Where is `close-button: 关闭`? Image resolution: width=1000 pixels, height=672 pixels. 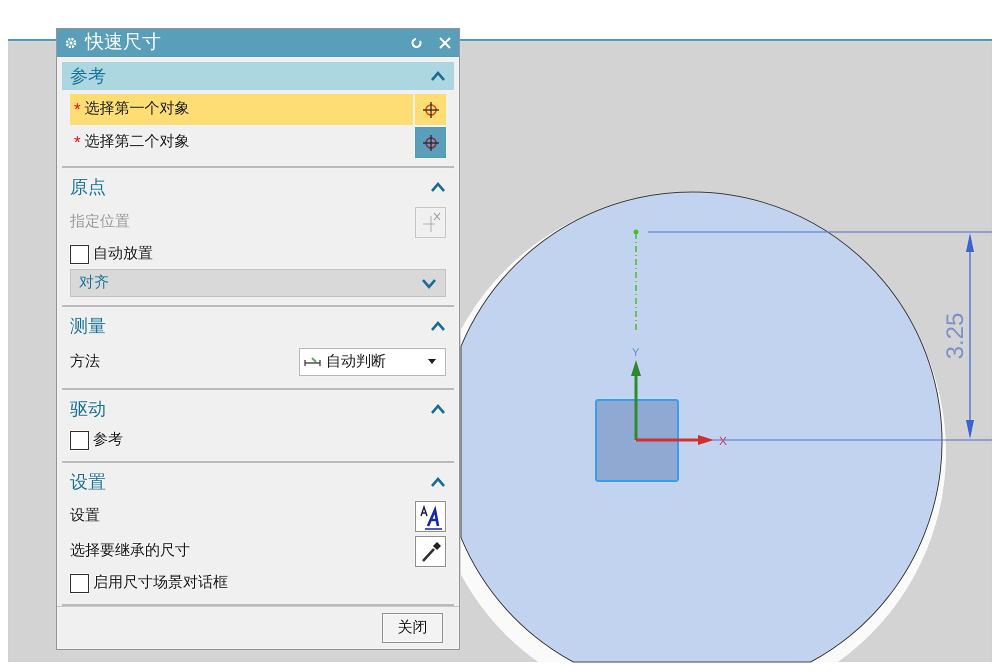 close-button: 关闭 is located at coordinates (412, 628).